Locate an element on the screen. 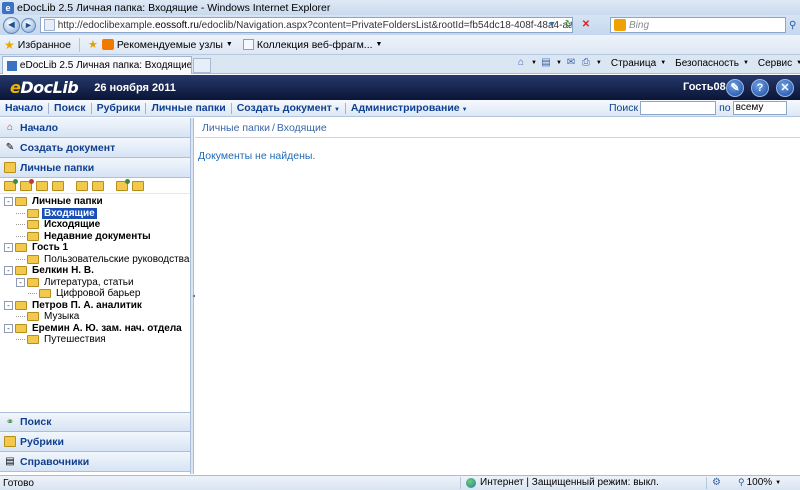 This screenshot has height=490, width=800. globe-icon is located at coordinates (471, 482).